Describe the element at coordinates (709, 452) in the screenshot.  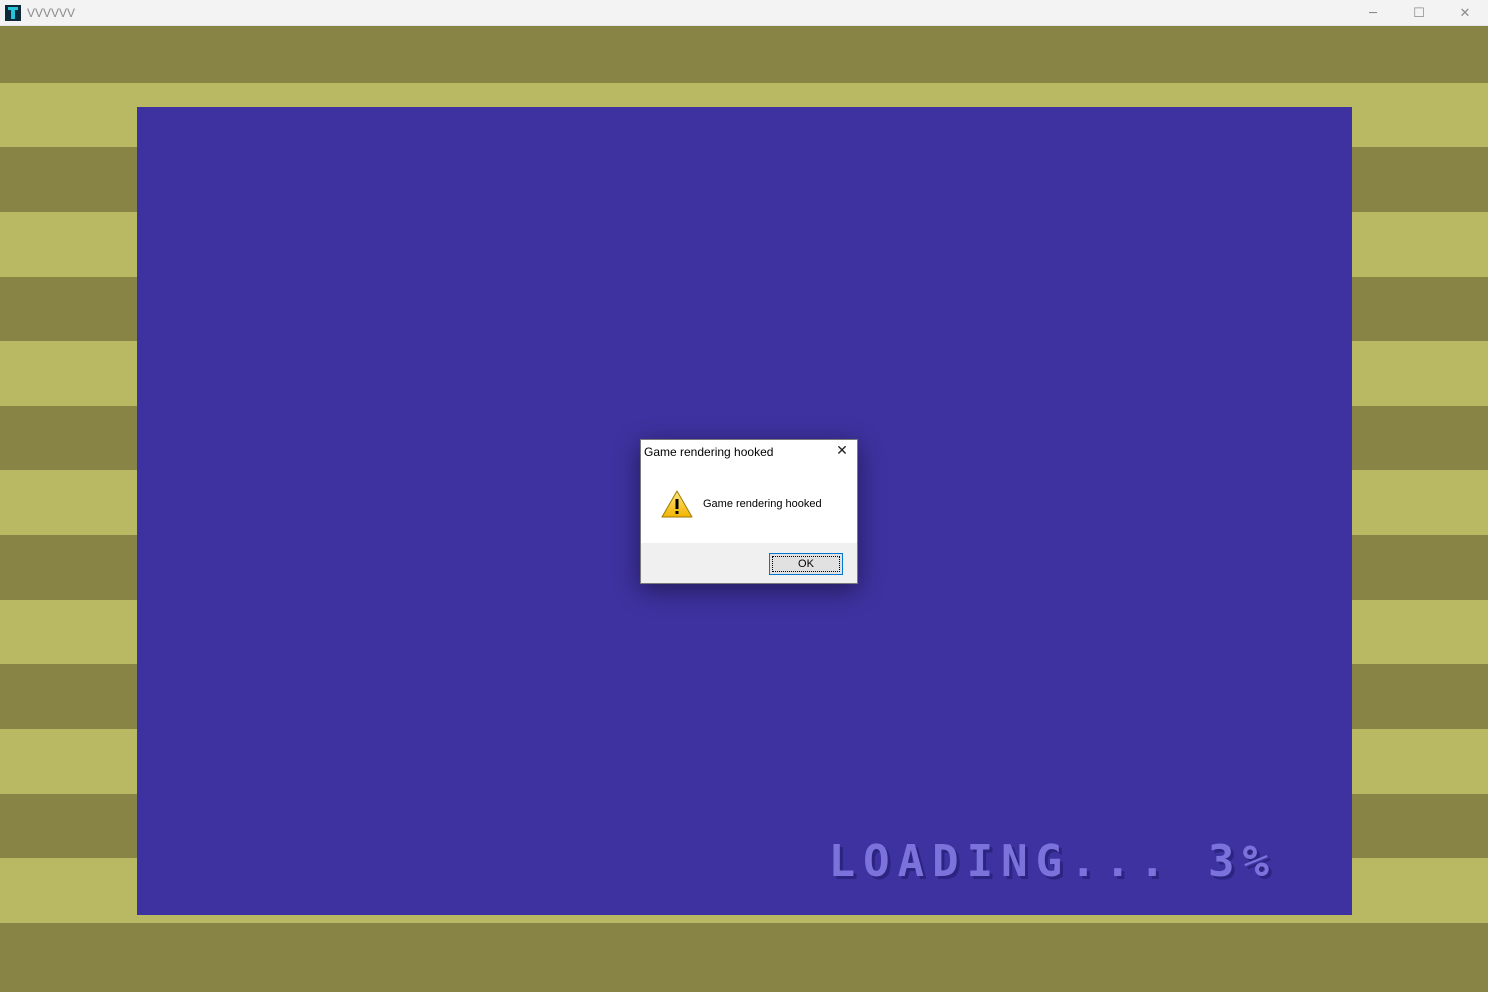
I see `dialog-title: Game rendering hooked` at that location.